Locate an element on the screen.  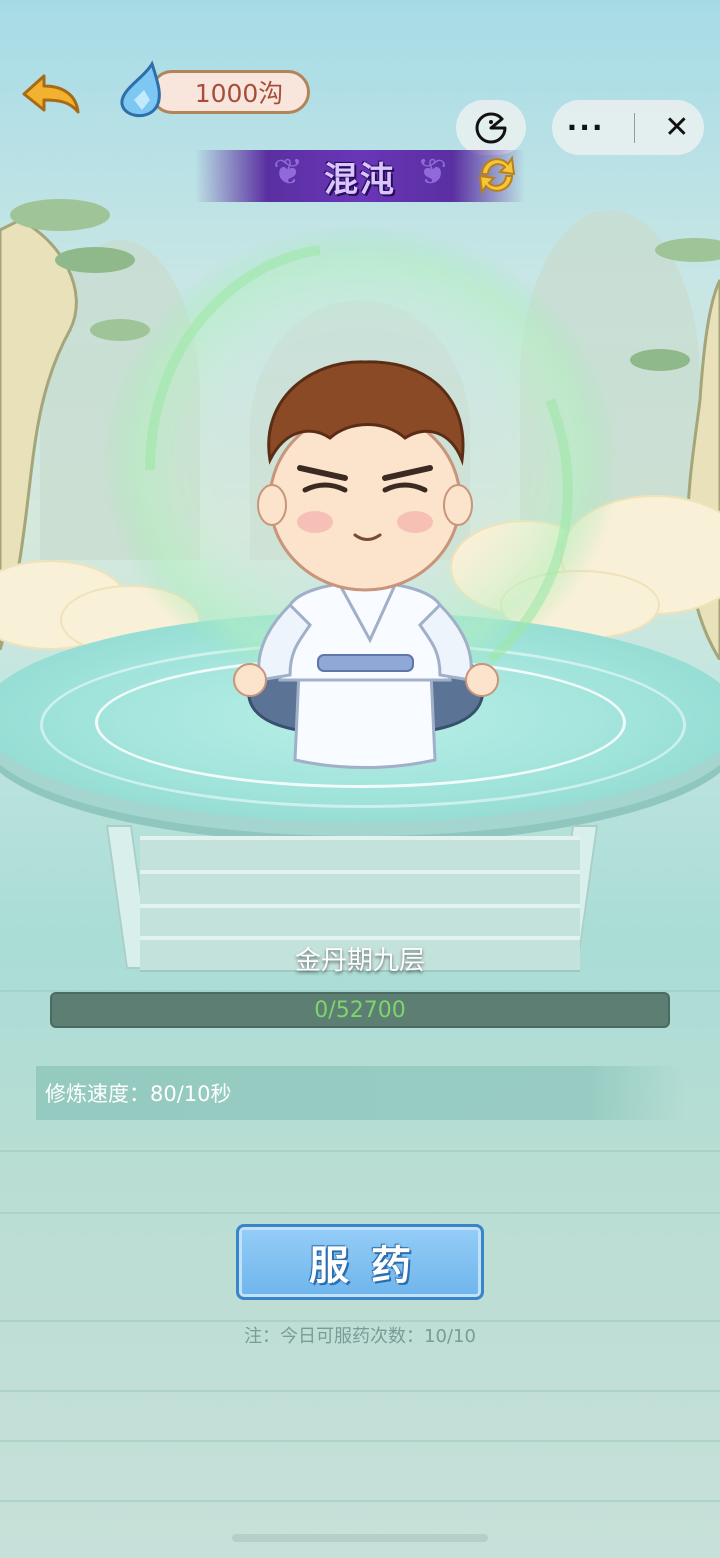
cultivation-progress-bar: 0/52700 is located at coordinates (360, 1010).